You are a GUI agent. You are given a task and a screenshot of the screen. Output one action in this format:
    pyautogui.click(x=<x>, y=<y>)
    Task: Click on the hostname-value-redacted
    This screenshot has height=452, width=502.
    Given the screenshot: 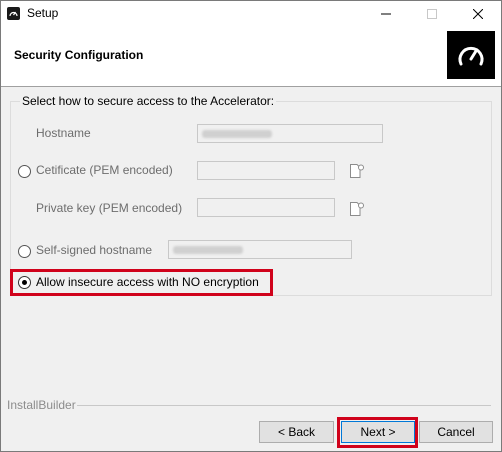 What is the action you would take?
    pyautogui.click(x=237, y=134)
    